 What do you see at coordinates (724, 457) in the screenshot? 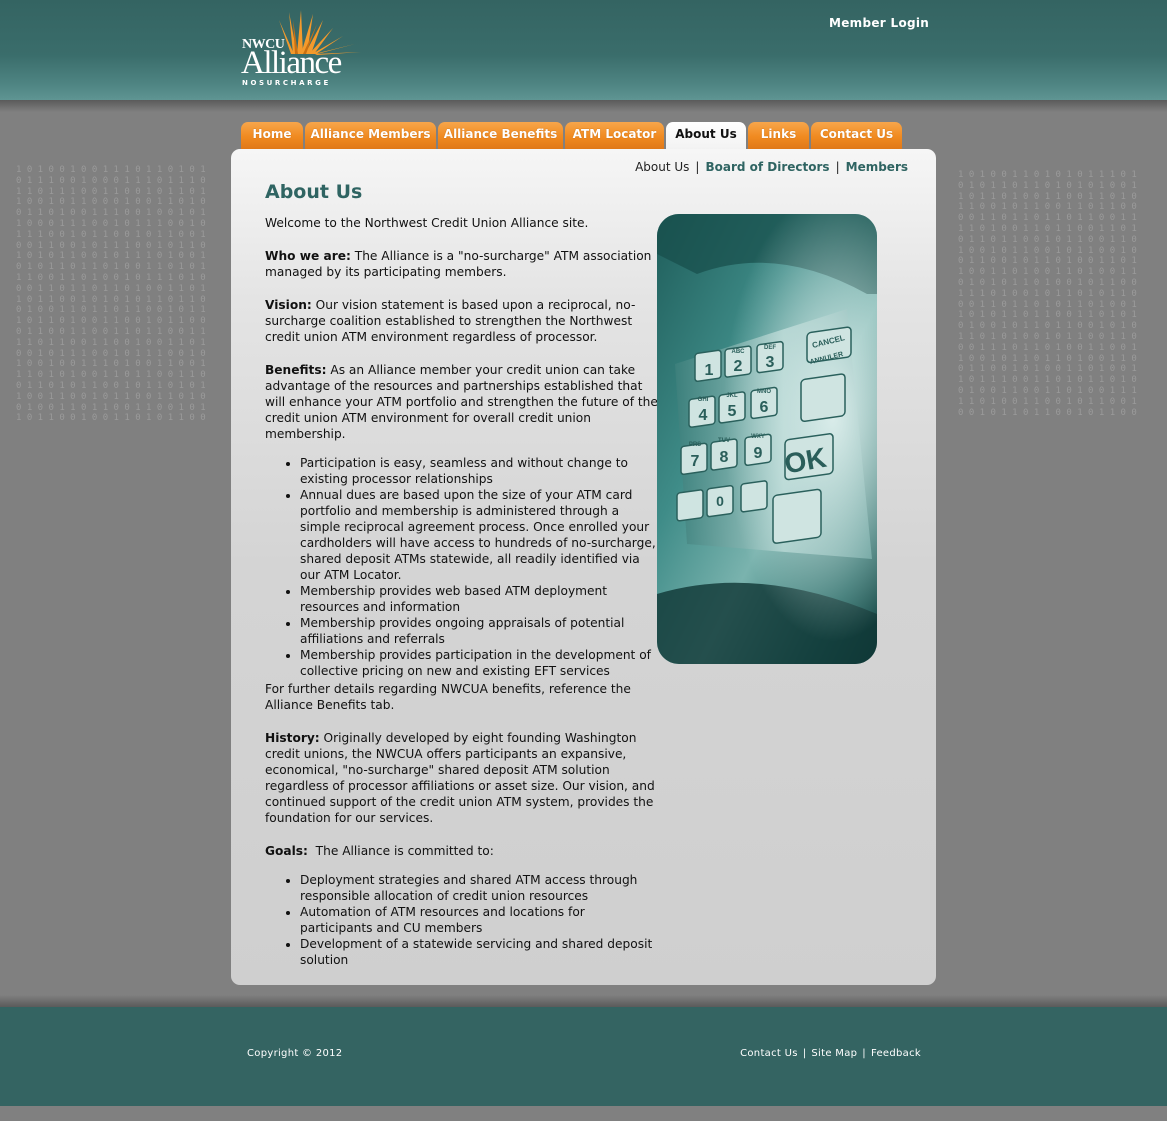
I see `key-8: 8` at bounding box center [724, 457].